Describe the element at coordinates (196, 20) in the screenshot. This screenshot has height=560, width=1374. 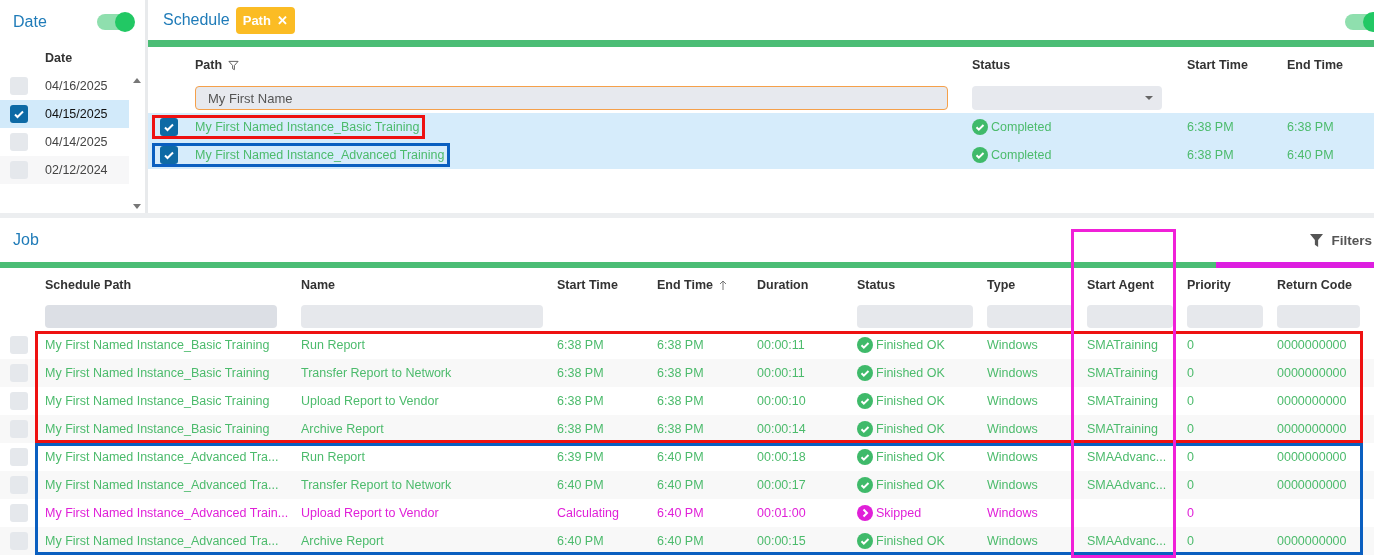
I see `panel-title: Schedule` at that location.